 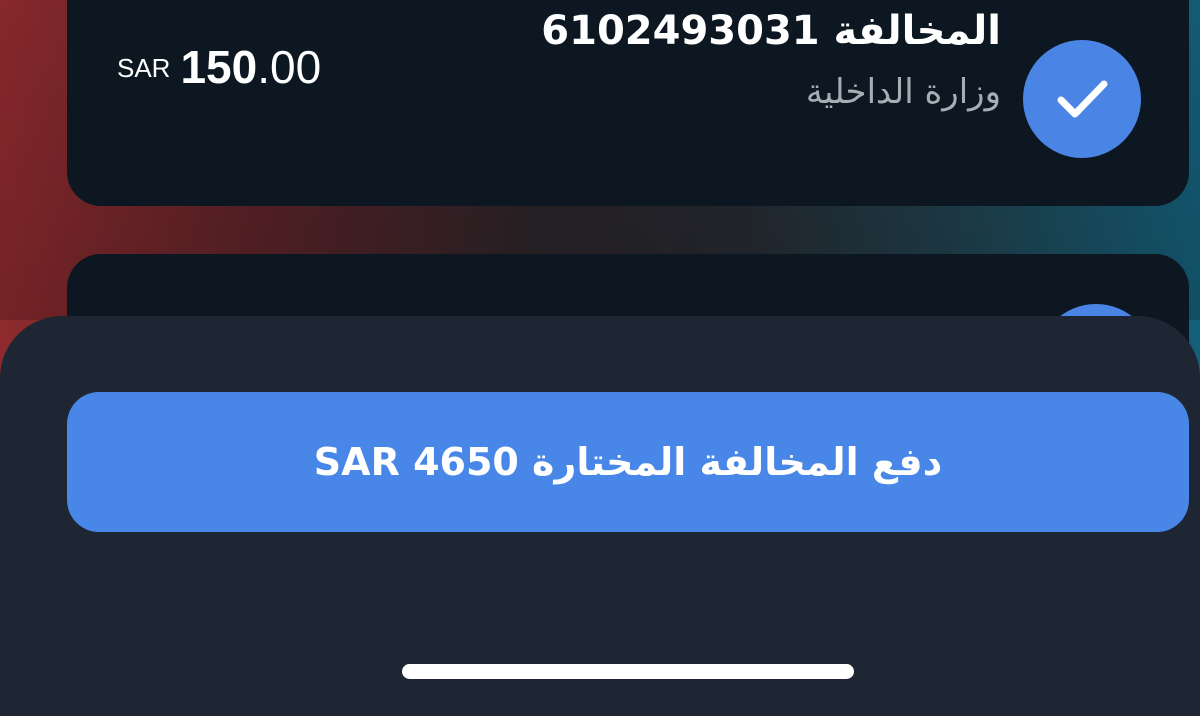 What do you see at coordinates (289, 67) in the screenshot?
I see `amount-decimal: .00` at bounding box center [289, 67].